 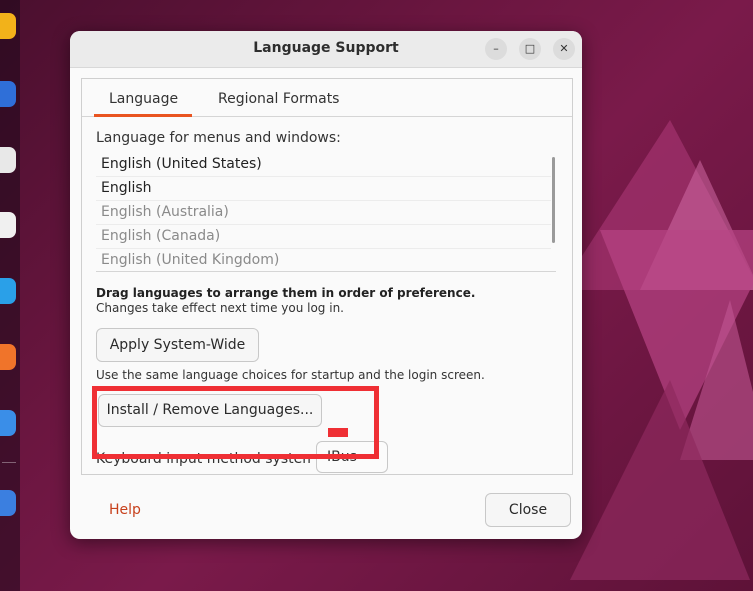 What do you see at coordinates (323, 165) in the screenshot?
I see `list-item: English (United States)` at bounding box center [323, 165].